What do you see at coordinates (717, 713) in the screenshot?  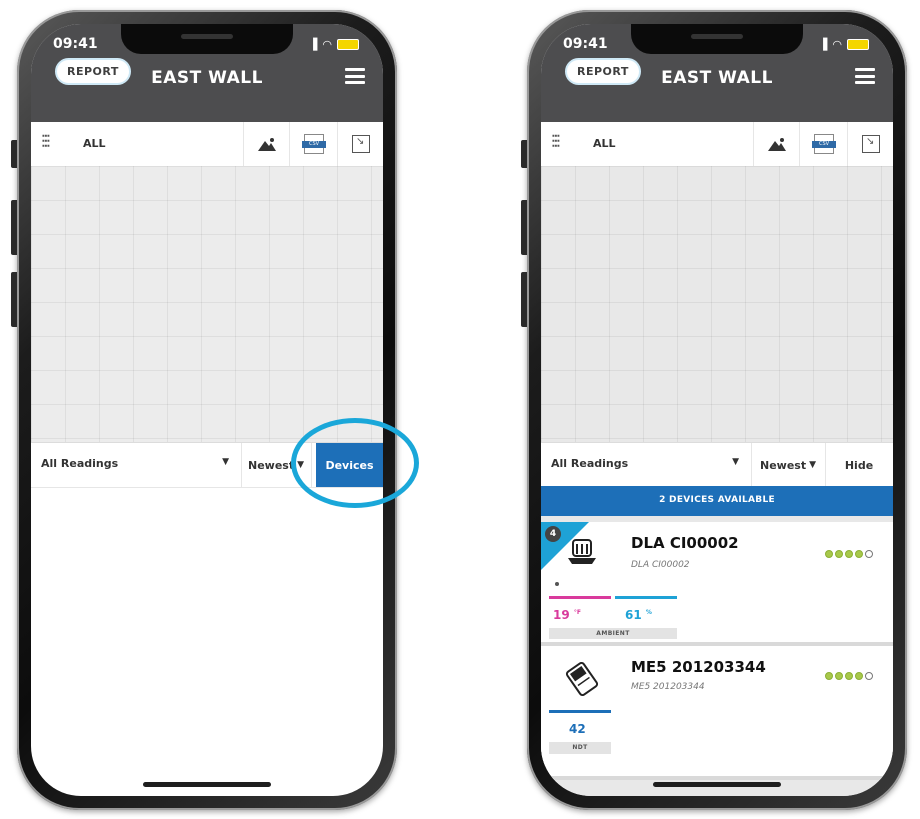 I see `device-card: ME5 201203344 ME5 201203344 42 NDT` at bounding box center [717, 713].